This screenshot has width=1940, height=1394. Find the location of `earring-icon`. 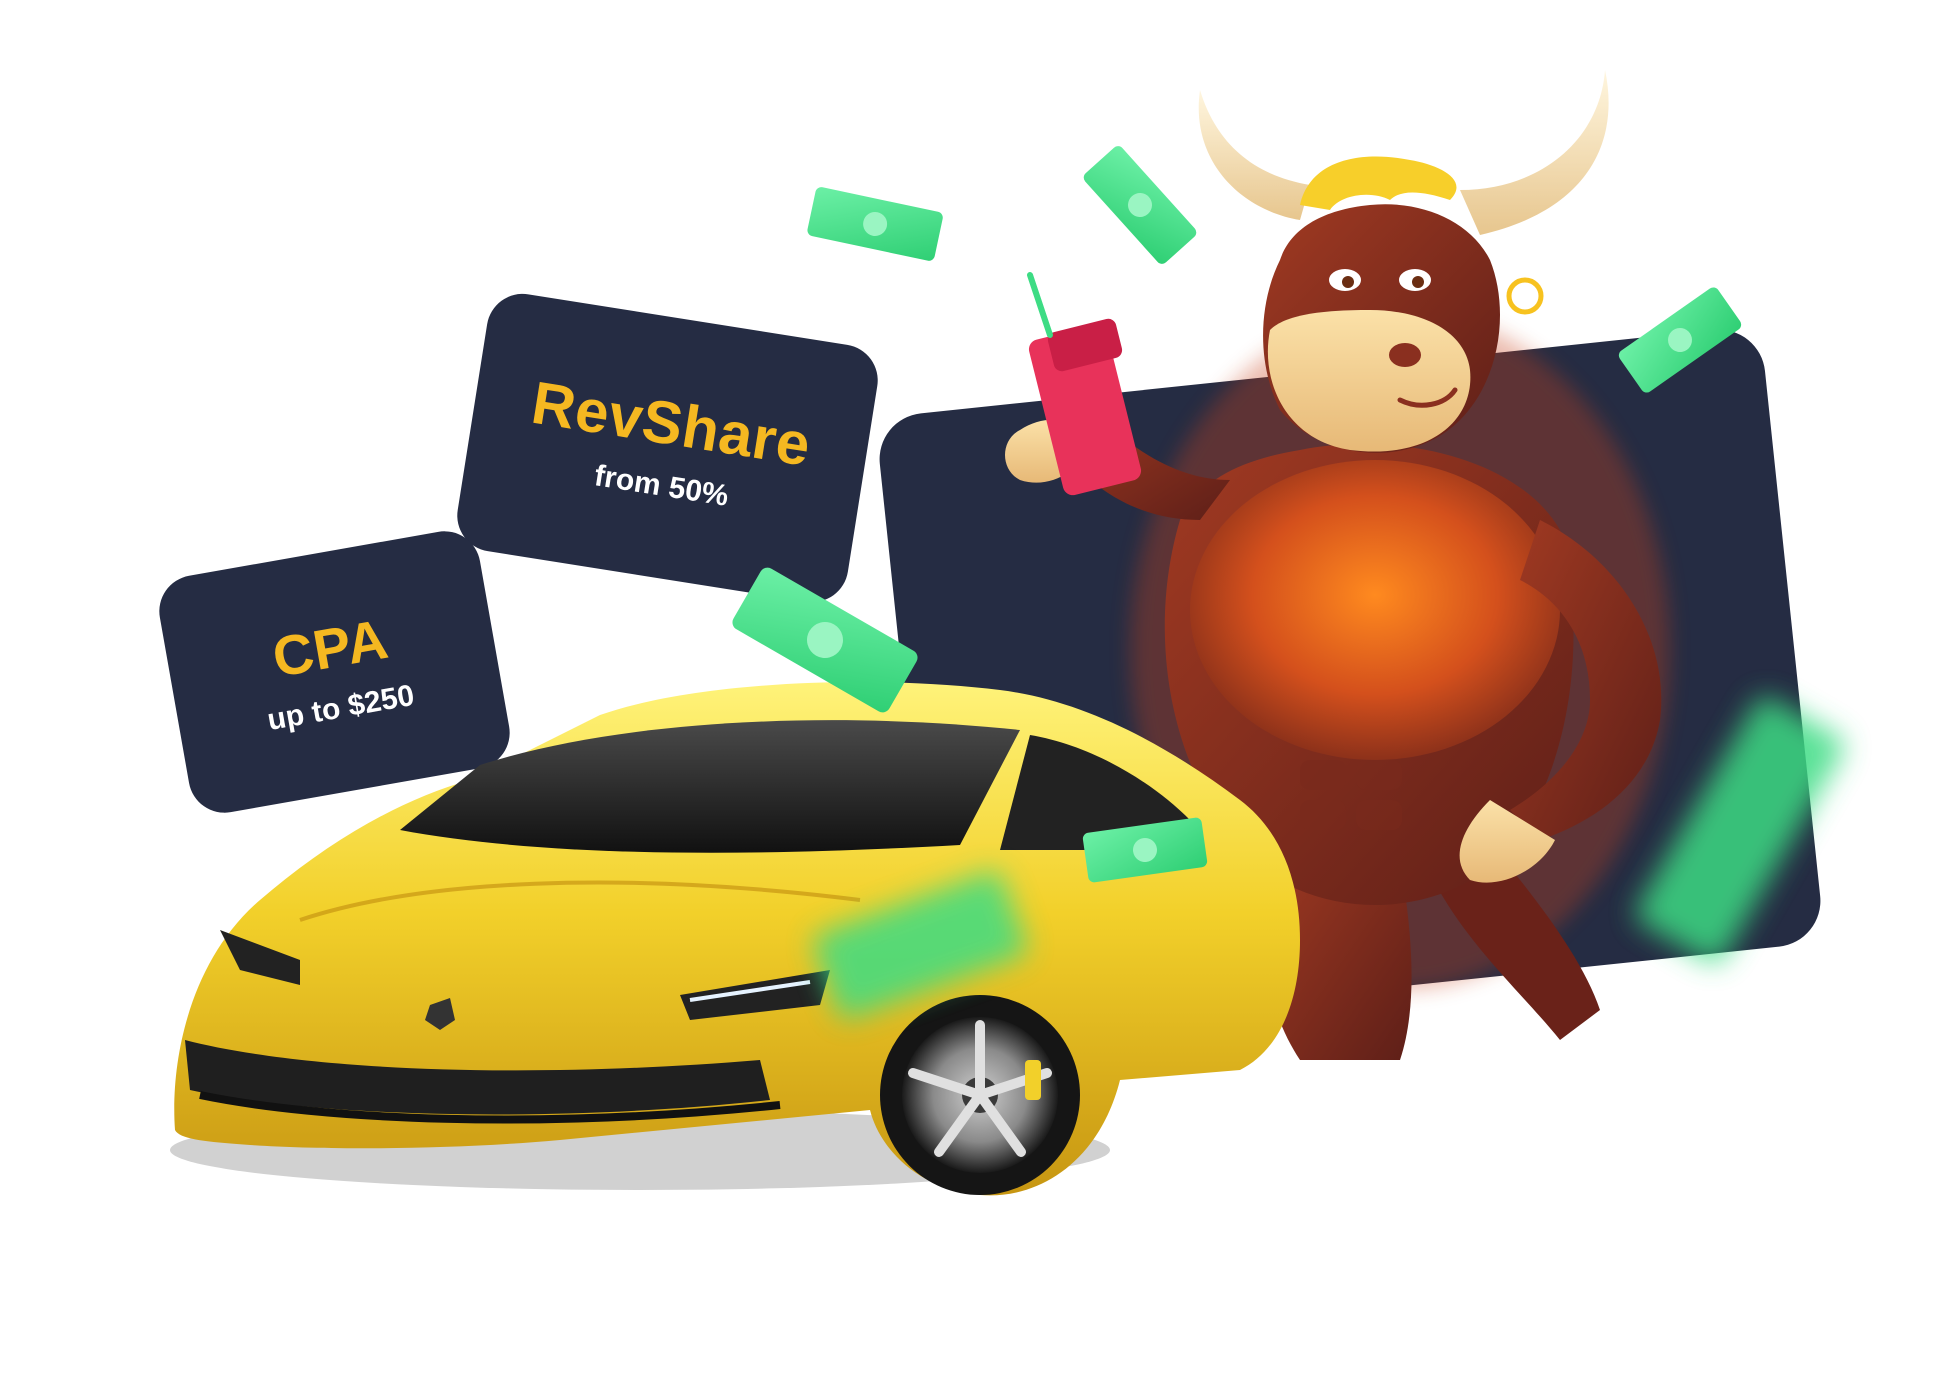

earring-icon is located at coordinates (1525, 296).